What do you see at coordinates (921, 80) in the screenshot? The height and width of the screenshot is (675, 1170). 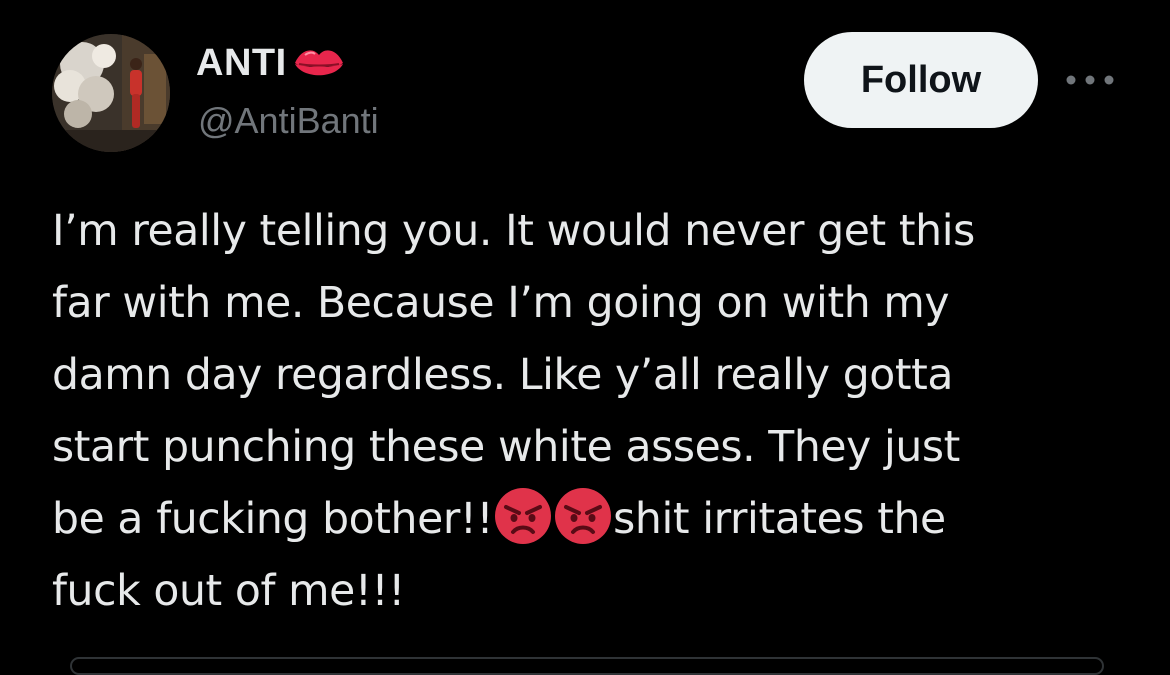 I see `follow-button: Follow` at bounding box center [921, 80].